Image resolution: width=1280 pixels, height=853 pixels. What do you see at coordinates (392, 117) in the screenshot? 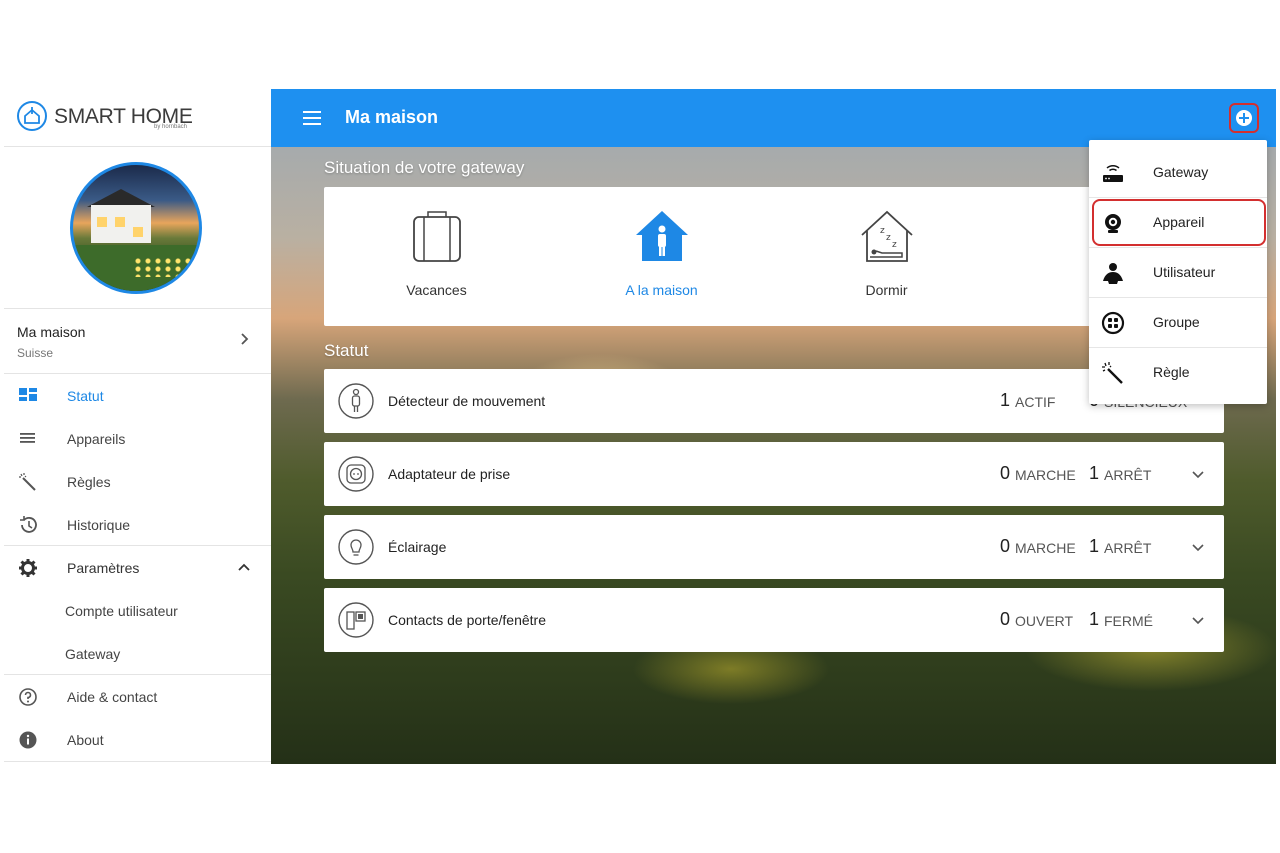
I see `page-title: Ma maison` at bounding box center [392, 117].